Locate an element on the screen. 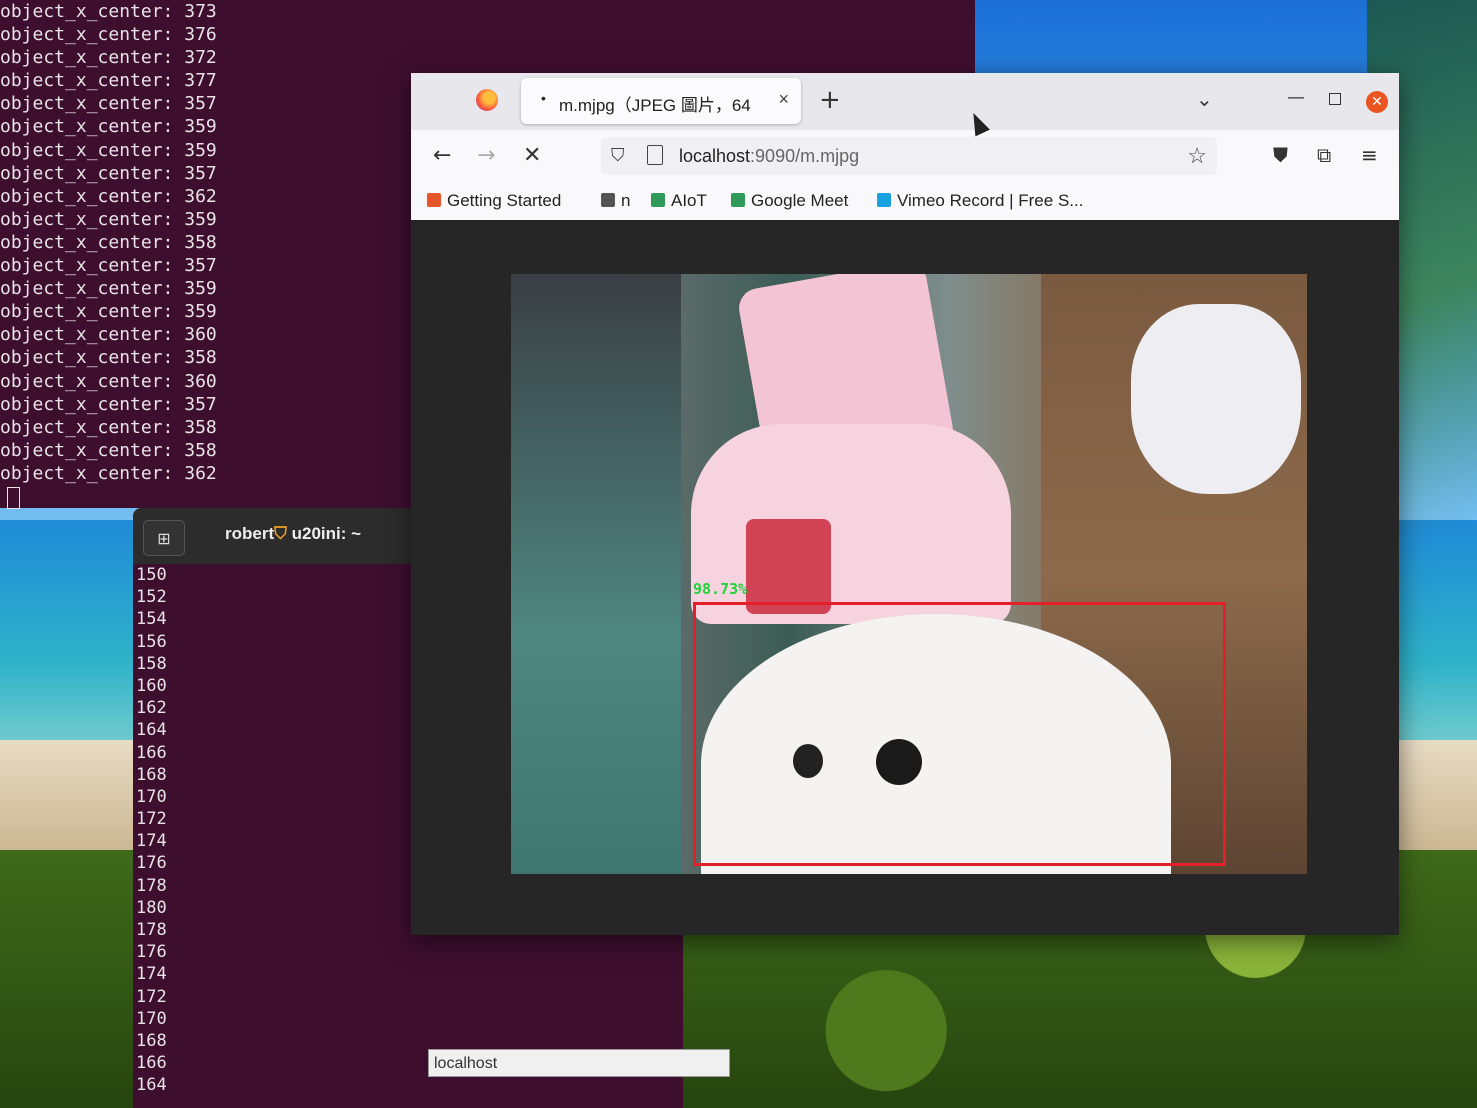 The width and height of the screenshot is (1477, 1108). shield-icon: ⛉ is located at coordinates (280, 533).